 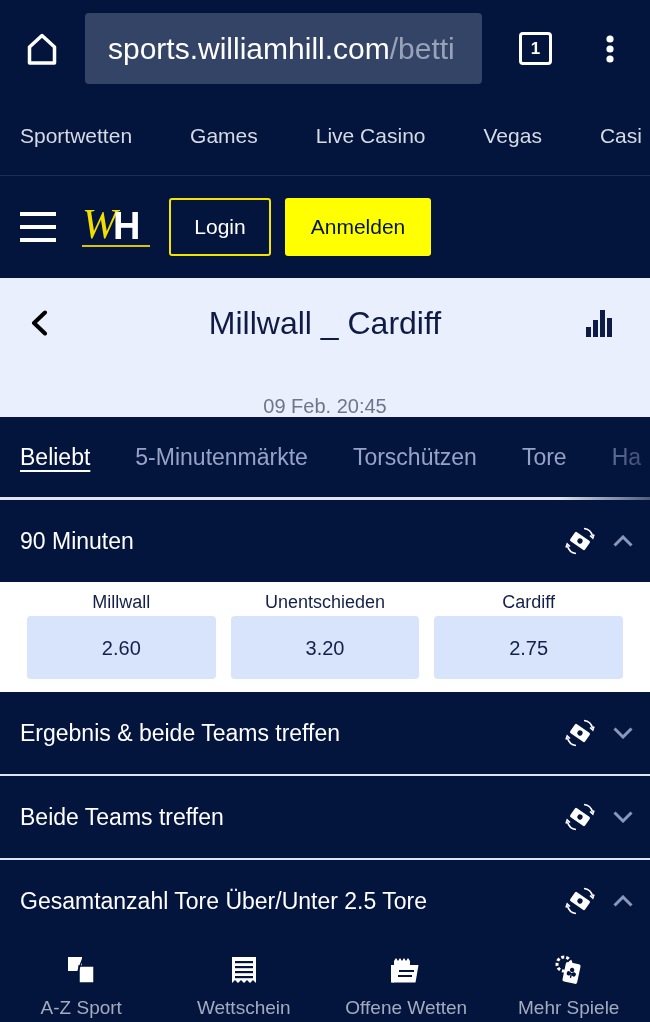 I want to click on home-icon, so click(x=42, y=48).